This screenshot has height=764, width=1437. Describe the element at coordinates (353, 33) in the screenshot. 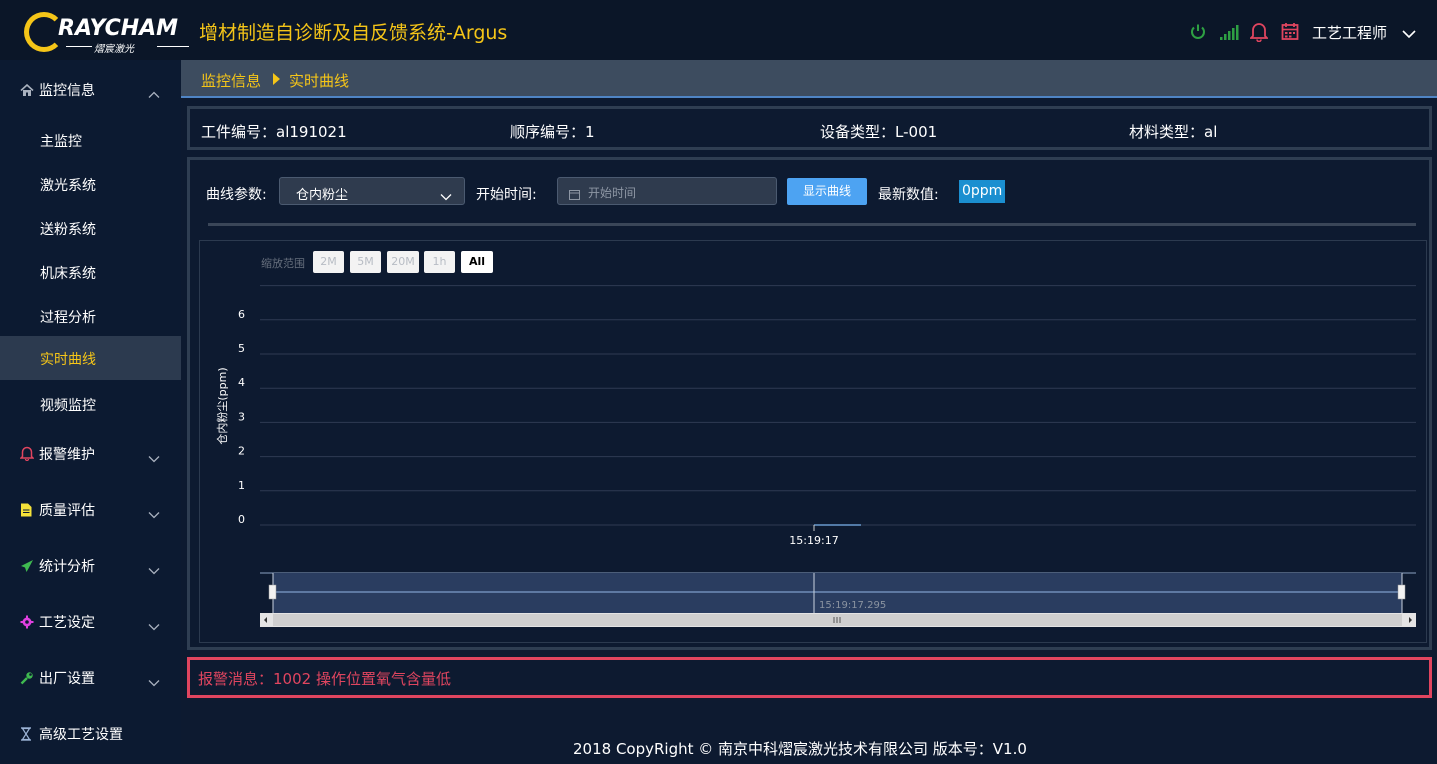

I see `app-title: 增材制造自诊断及自反馈系统-Argus` at that location.